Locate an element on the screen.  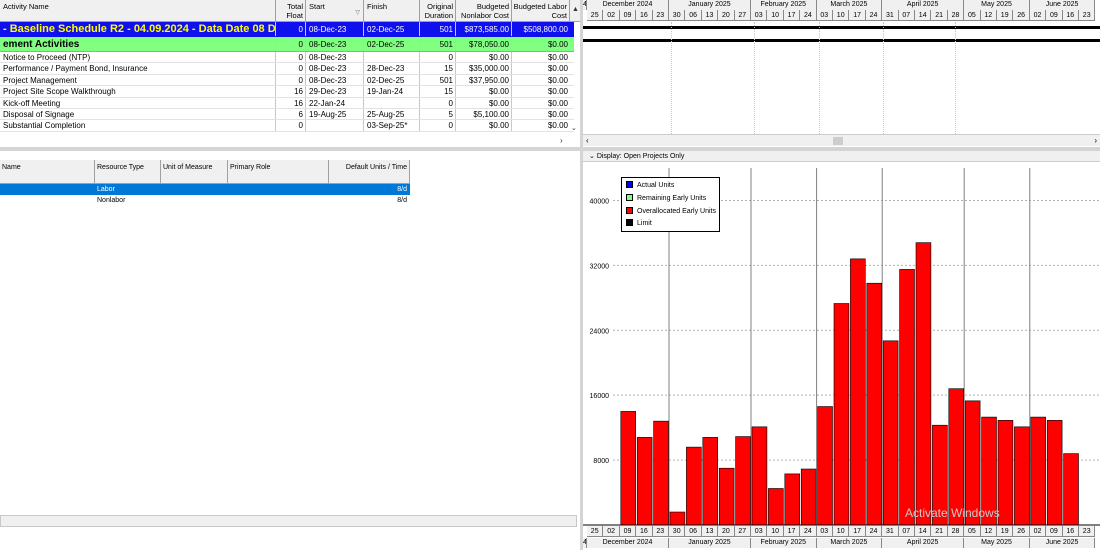
cell-name: Project Management is located at coordinates (138, 80).